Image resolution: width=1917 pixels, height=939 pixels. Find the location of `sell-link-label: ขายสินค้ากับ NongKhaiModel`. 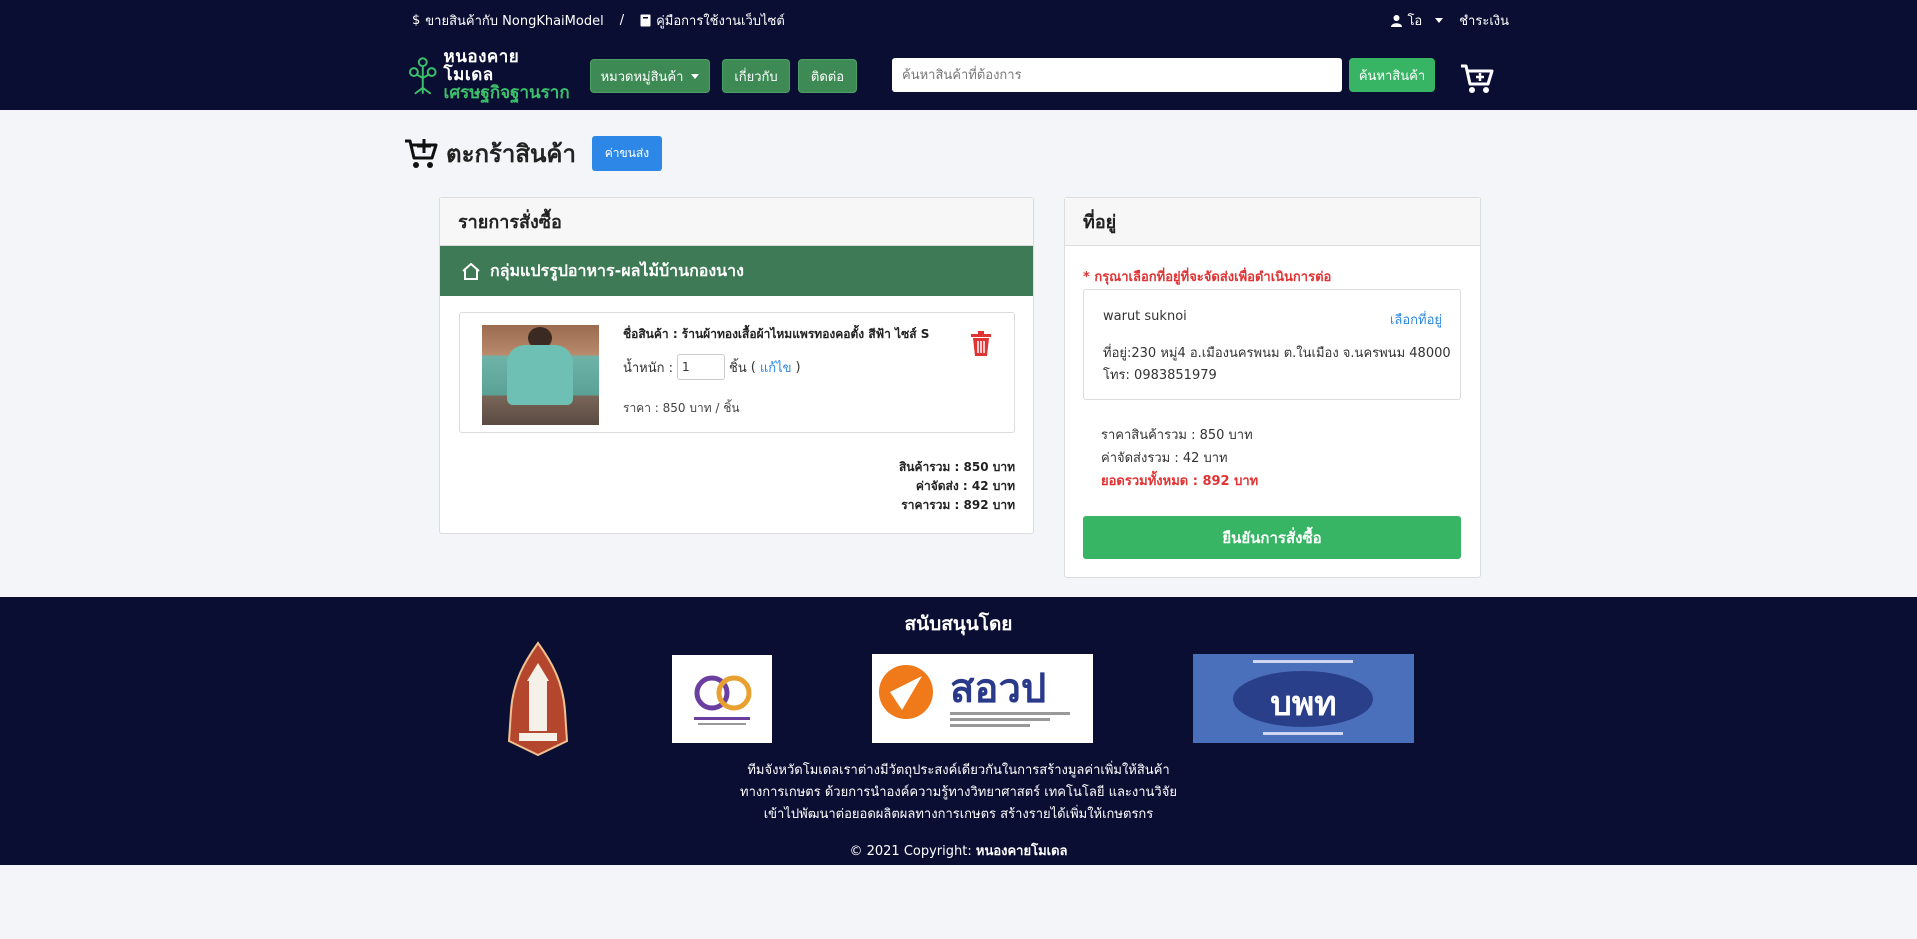

sell-link-label: ขายสินค้ากับ NongKhaiModel is located at coordinates (514, 21).